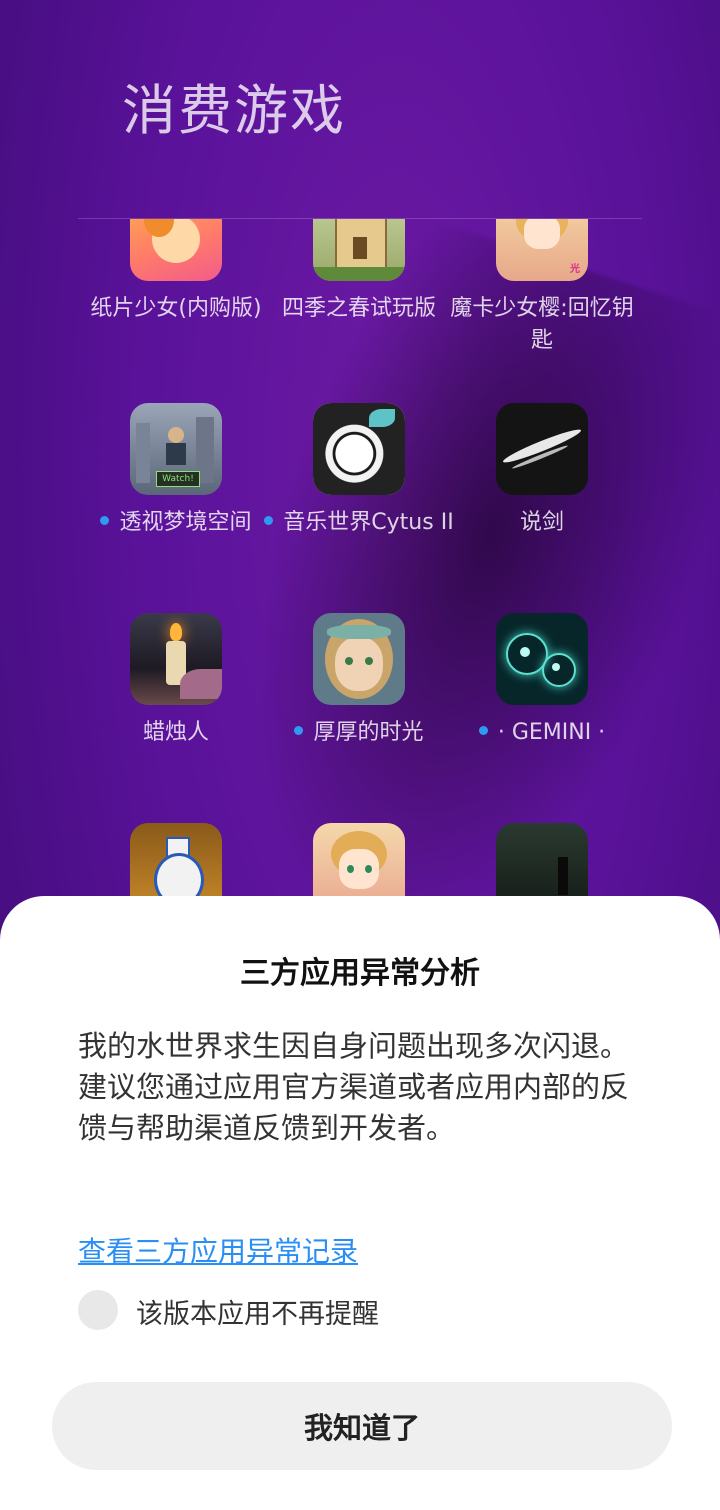 This screenshot has height=1510, width=720. I want to click on cytus-icon, so click(359, 449).